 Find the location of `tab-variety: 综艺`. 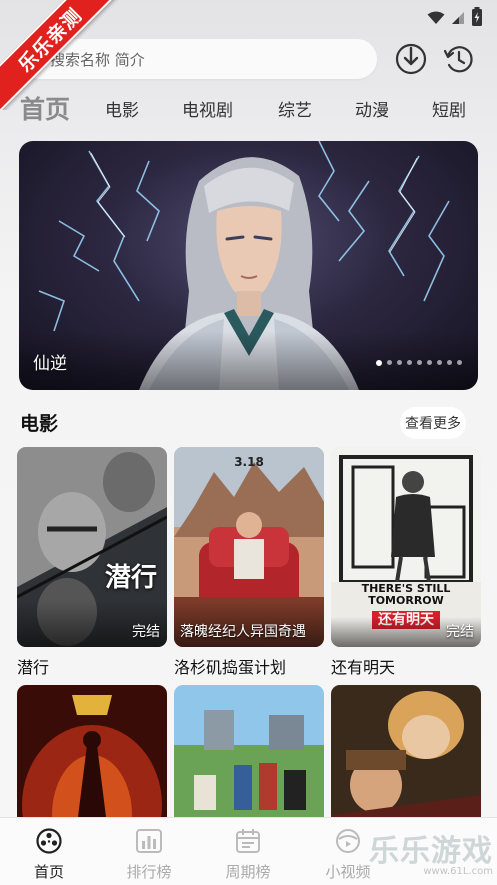

tab-variety: 综艺 is located at coordinates (295, 108).